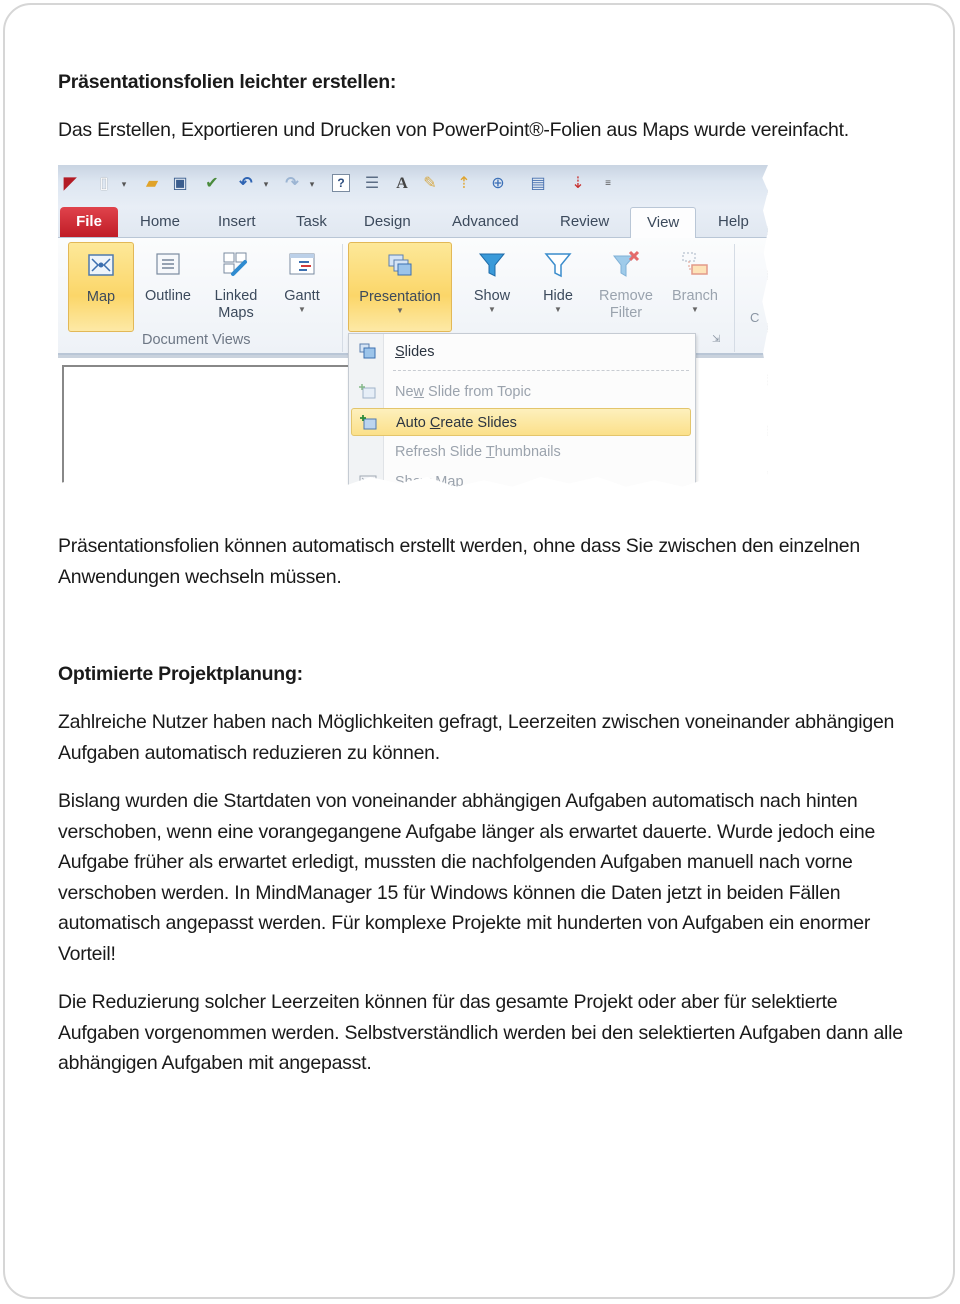  What do you see at coordinates (498, 183) in the screenshot?
I see `add-icon: ⊕` at bounding box center [498, 183].